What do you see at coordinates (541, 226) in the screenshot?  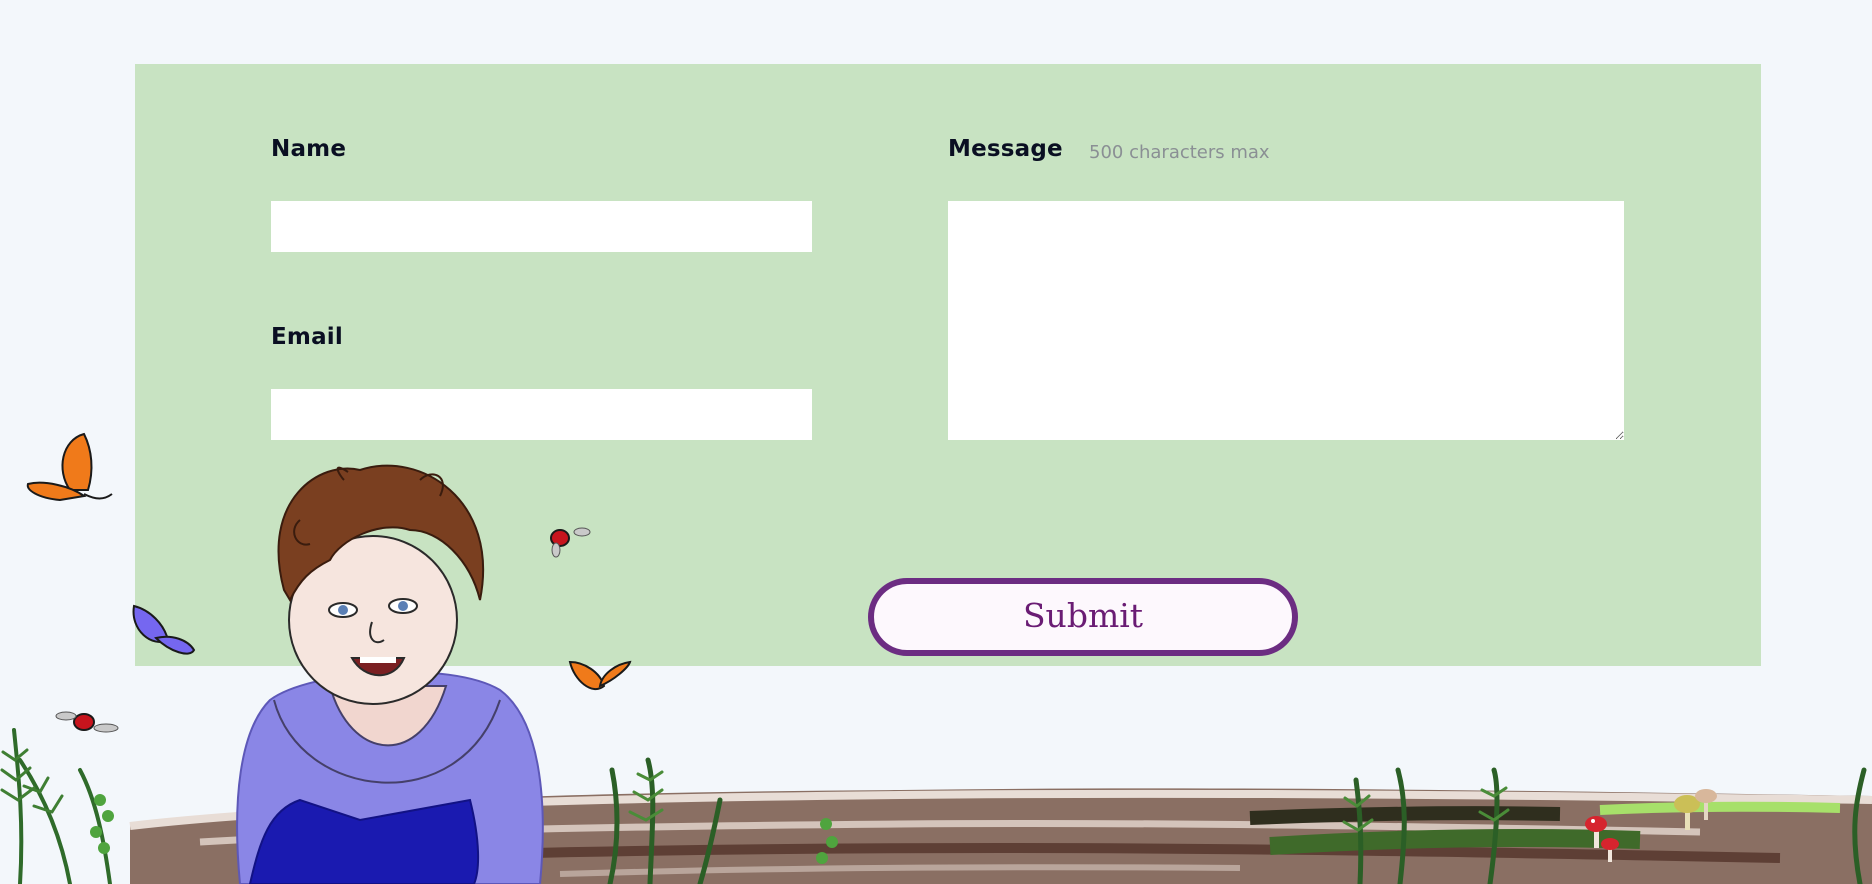 I see `name-input` at bounding box center [541, 226].